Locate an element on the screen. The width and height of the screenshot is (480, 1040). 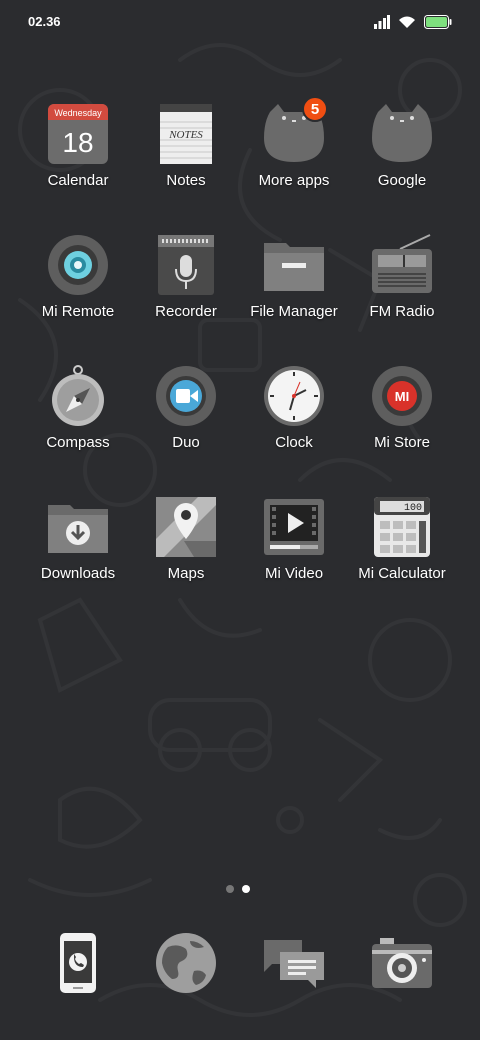
dock-camera is located at coordinates (402, 963).